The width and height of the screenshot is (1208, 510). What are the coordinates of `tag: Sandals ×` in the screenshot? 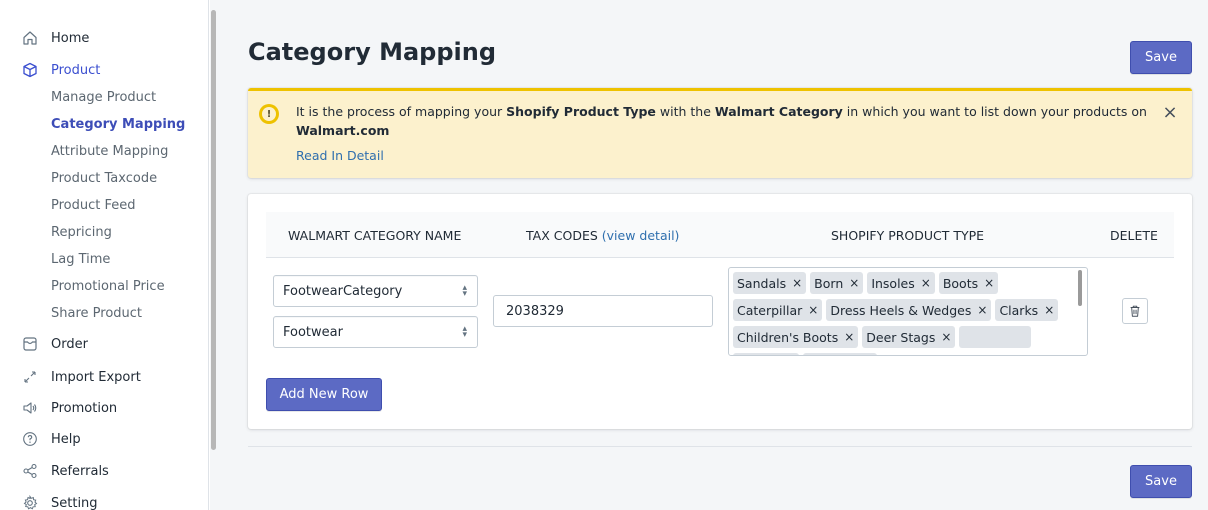 It's located at (770, 283).